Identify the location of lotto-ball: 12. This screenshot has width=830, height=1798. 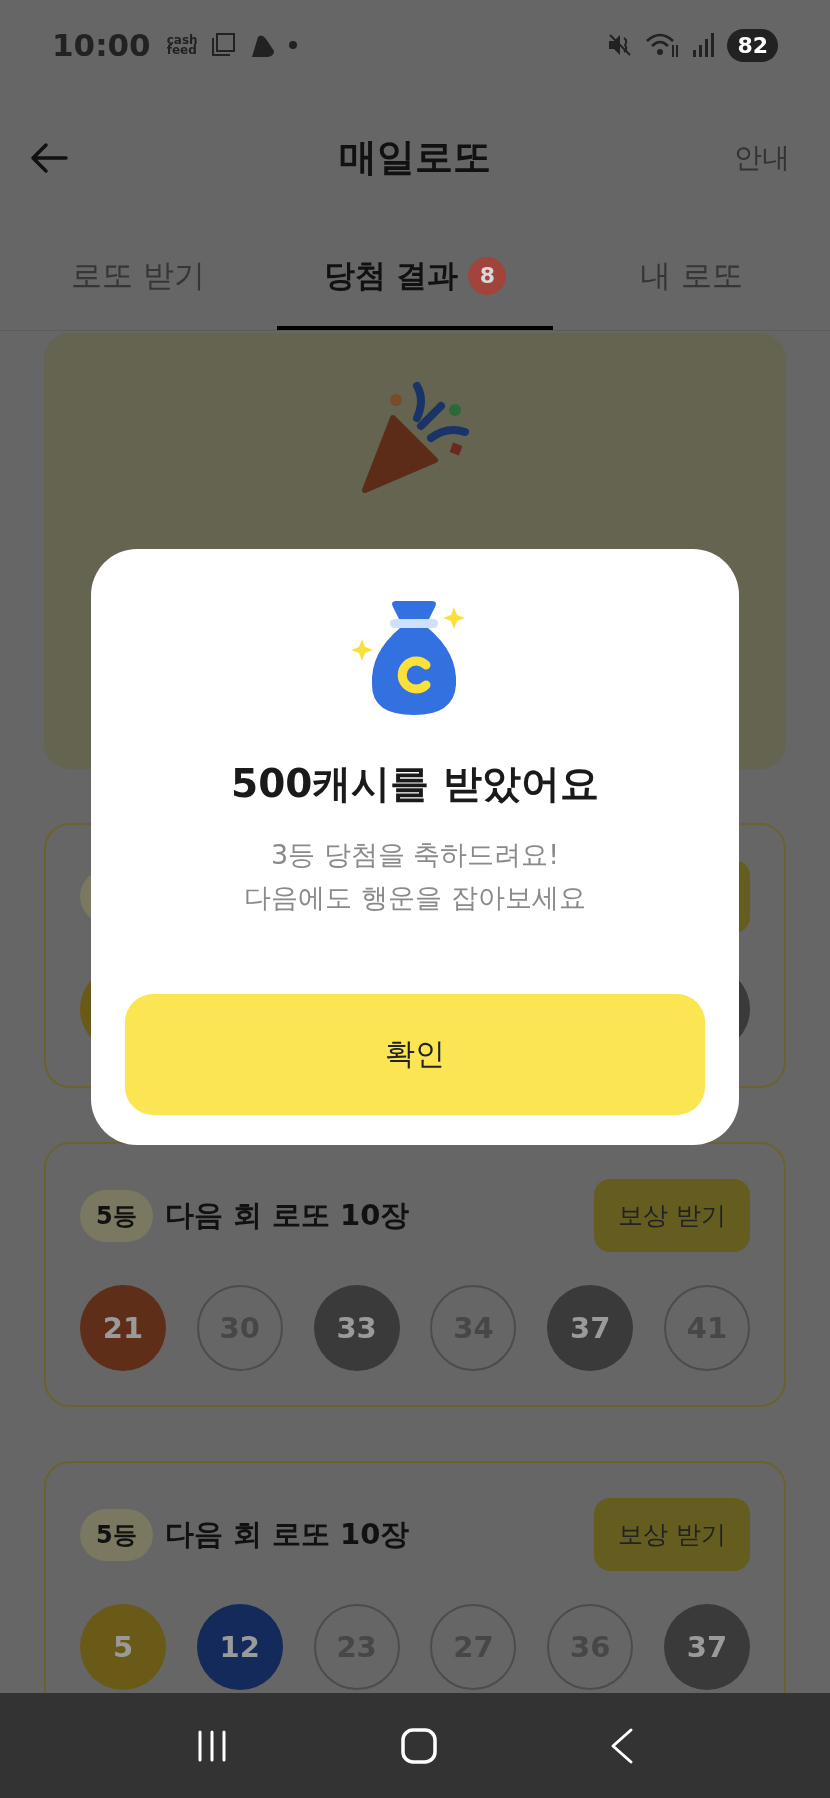
(239, 1647).